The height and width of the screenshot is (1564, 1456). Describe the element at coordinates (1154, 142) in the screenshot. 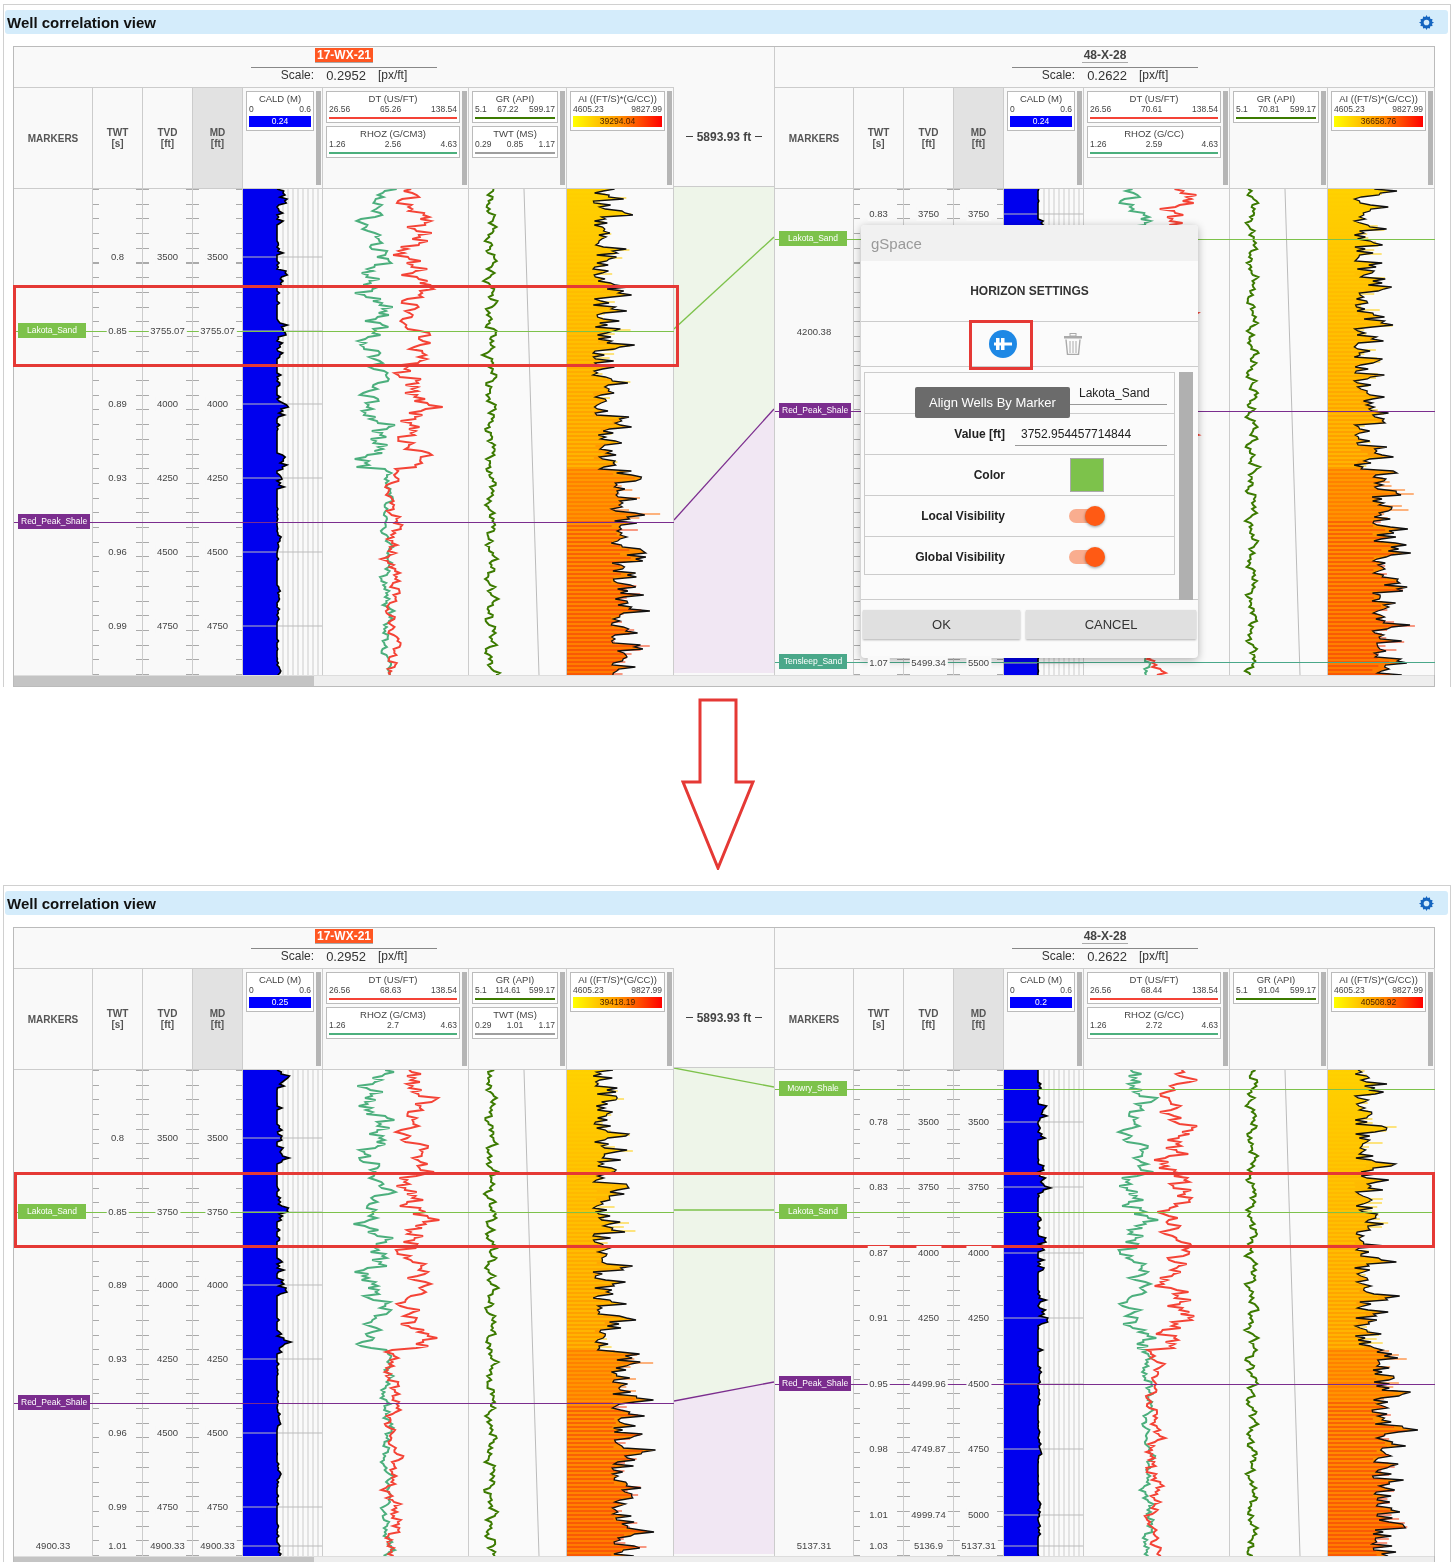

I see `log-legend: RHOZ (G/CC) 1.26 2.59 4.63` at that location.